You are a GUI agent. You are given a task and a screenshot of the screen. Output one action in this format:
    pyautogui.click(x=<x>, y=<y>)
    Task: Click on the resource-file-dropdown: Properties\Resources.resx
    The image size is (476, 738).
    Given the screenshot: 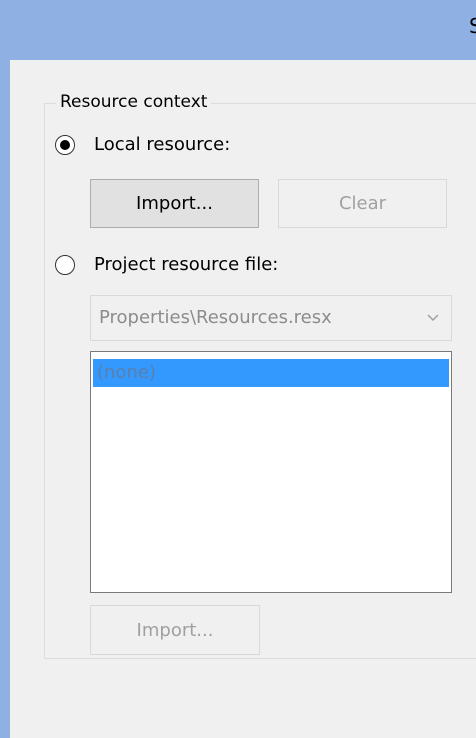 What is the action you would take?
    pyautogui.click(x=271, y=318)
    